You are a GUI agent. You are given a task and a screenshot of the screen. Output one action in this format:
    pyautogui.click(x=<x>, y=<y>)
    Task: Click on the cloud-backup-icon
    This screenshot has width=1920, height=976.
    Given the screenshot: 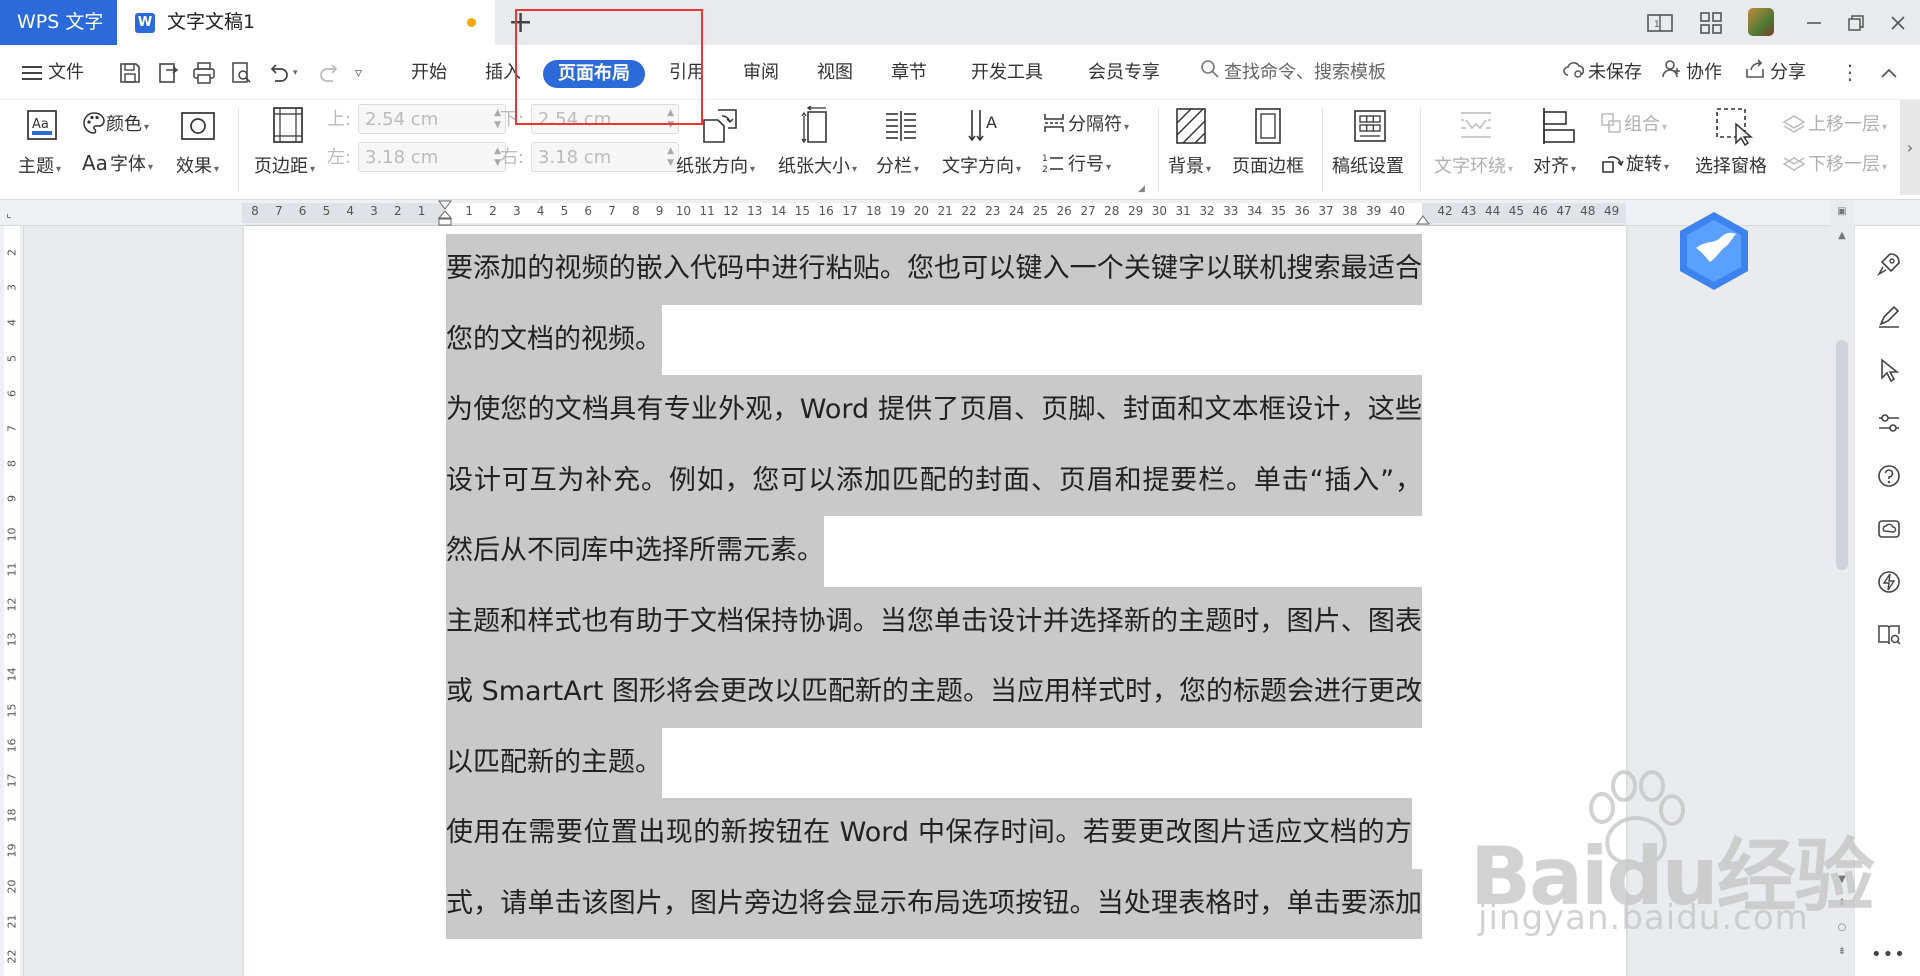 What is the action you would take?
    pyautogui.click(x=1889, y=529)
    